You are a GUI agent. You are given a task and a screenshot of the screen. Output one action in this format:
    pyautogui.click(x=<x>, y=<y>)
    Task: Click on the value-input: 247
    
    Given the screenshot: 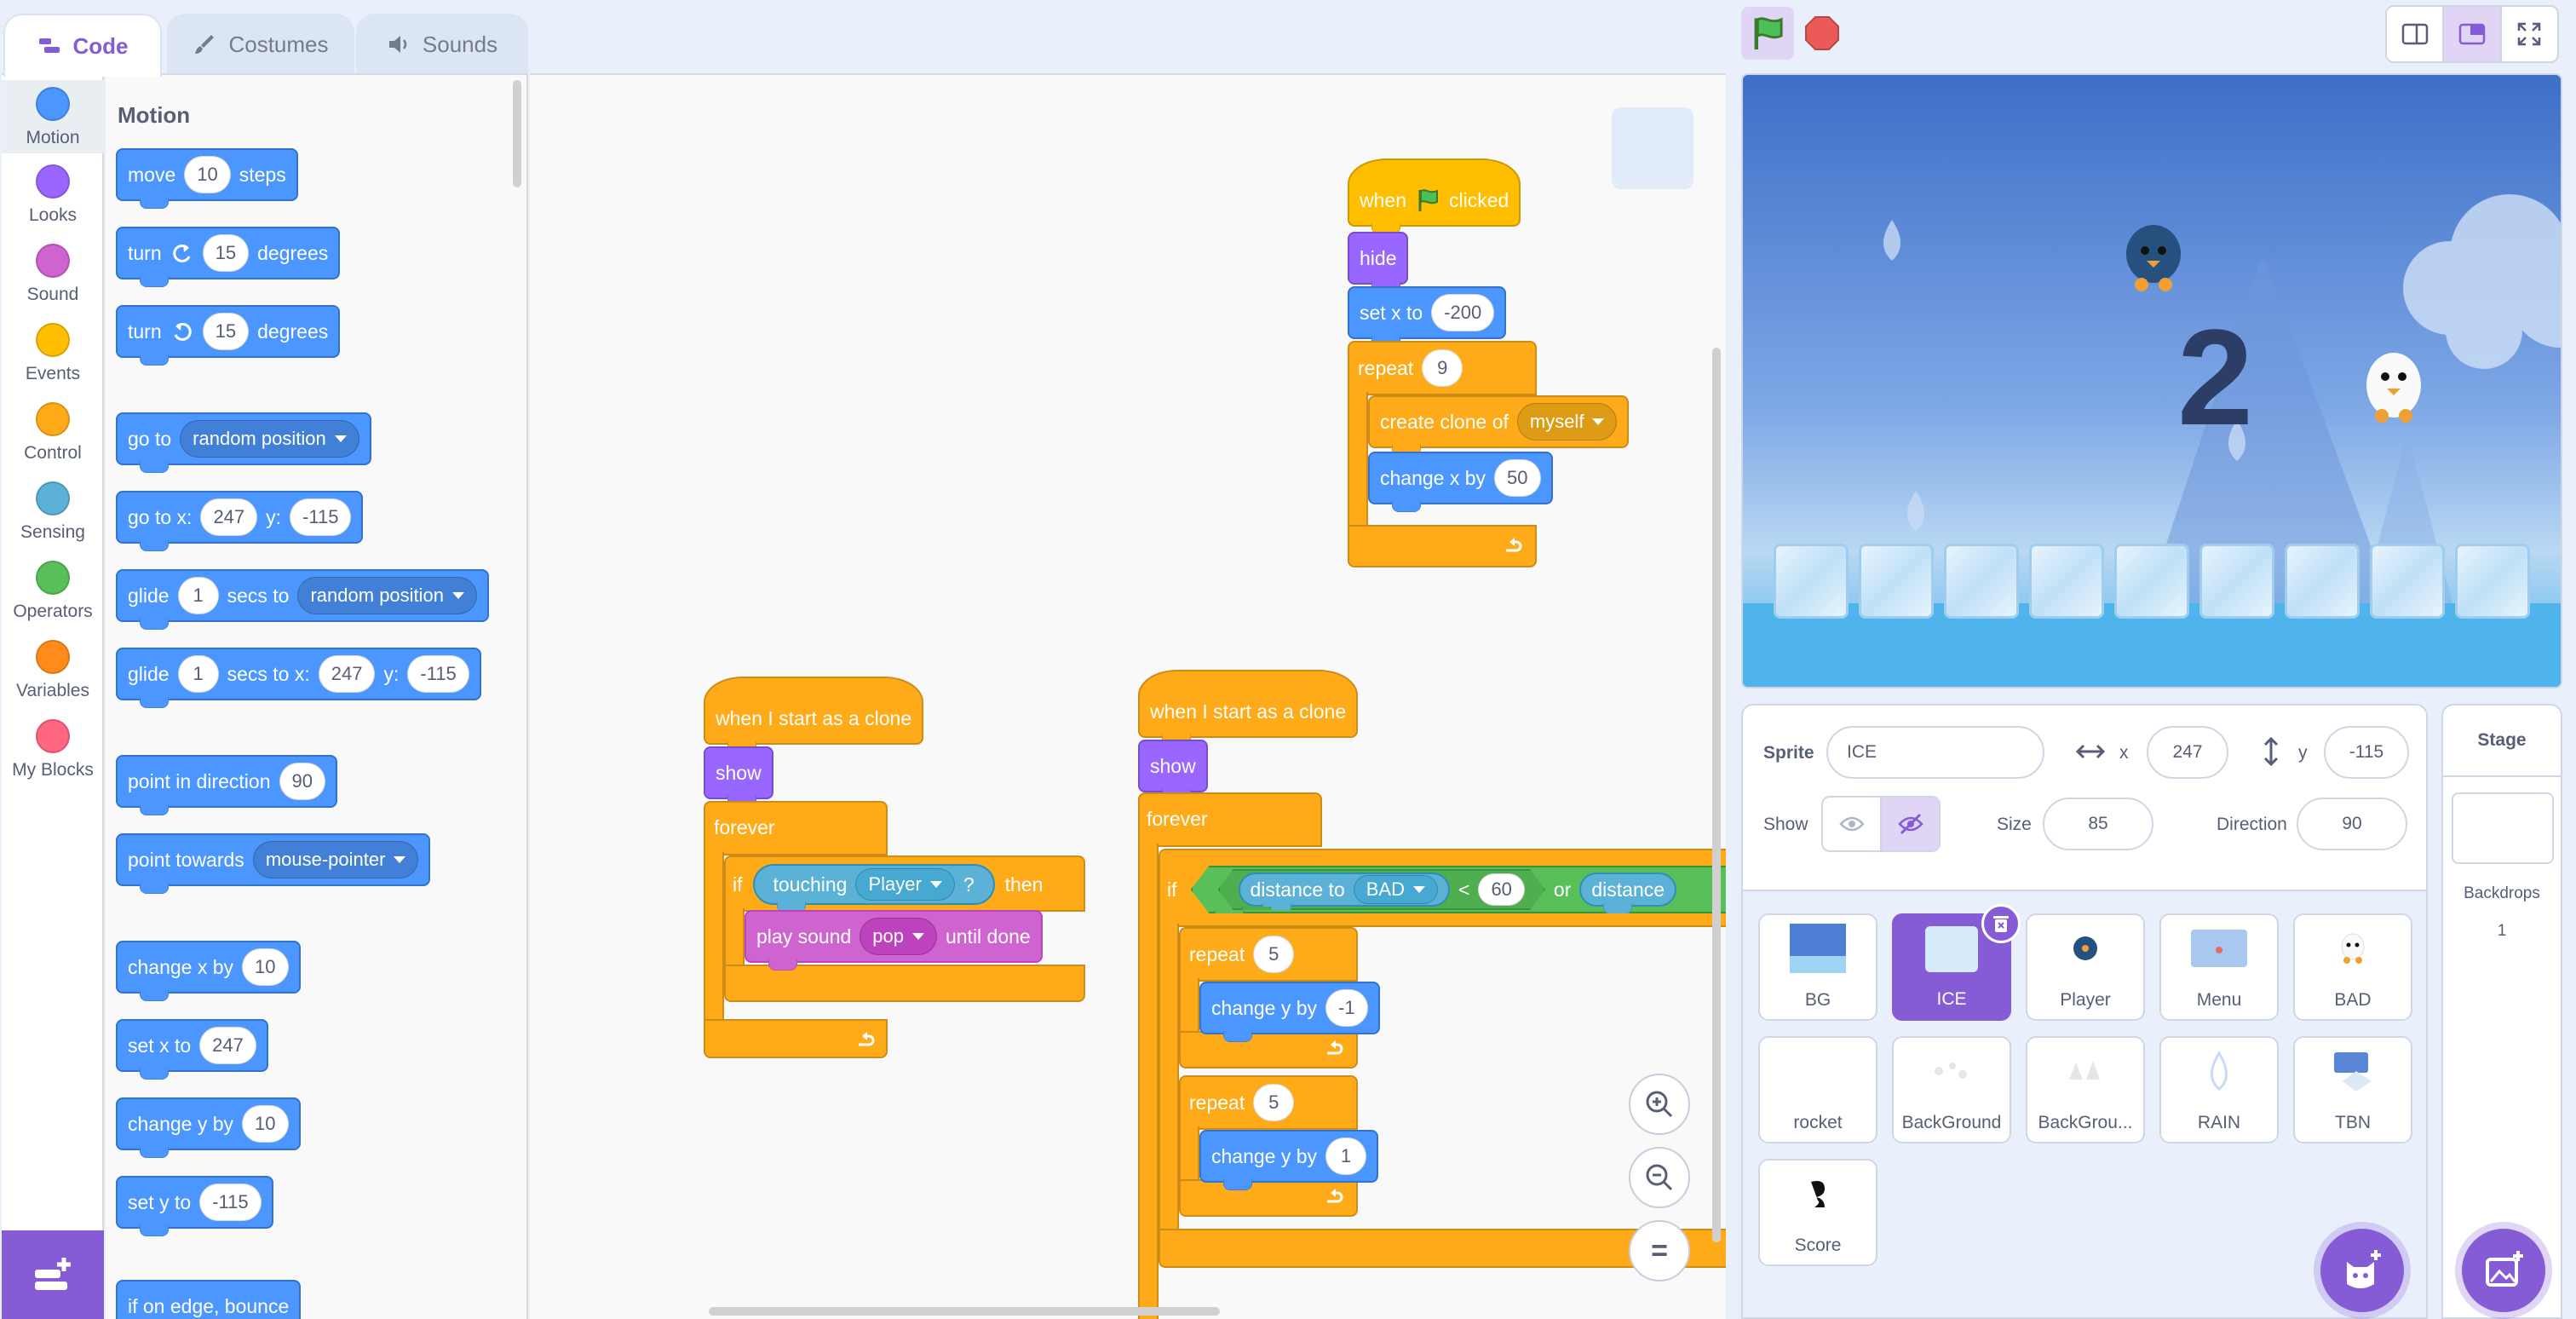 What is the action you would take?
    pyautogui.click(x=228, y=1045)
    